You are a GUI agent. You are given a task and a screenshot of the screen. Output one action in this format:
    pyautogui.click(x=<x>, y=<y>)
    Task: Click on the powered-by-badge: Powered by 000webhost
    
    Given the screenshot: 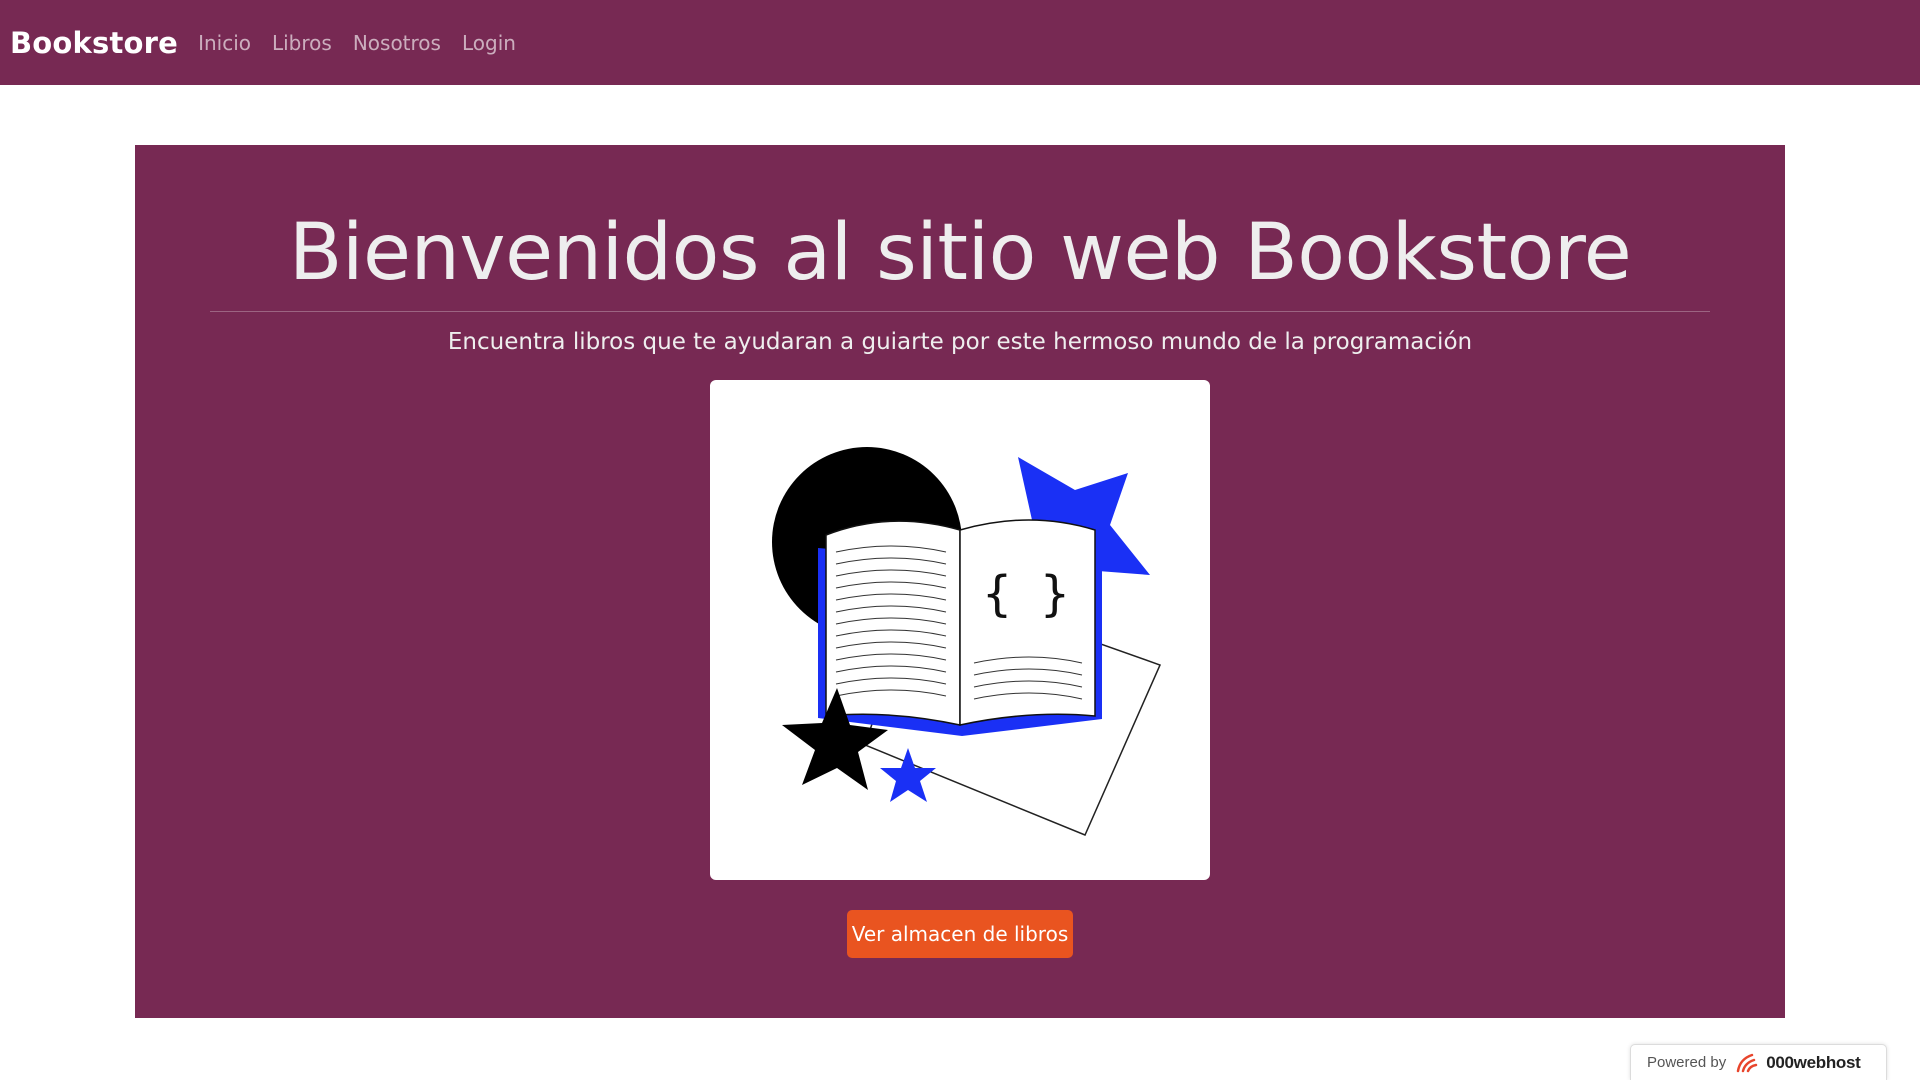 What is the action you would take?
    pyautogui.click(x=1758, y=1062)
    